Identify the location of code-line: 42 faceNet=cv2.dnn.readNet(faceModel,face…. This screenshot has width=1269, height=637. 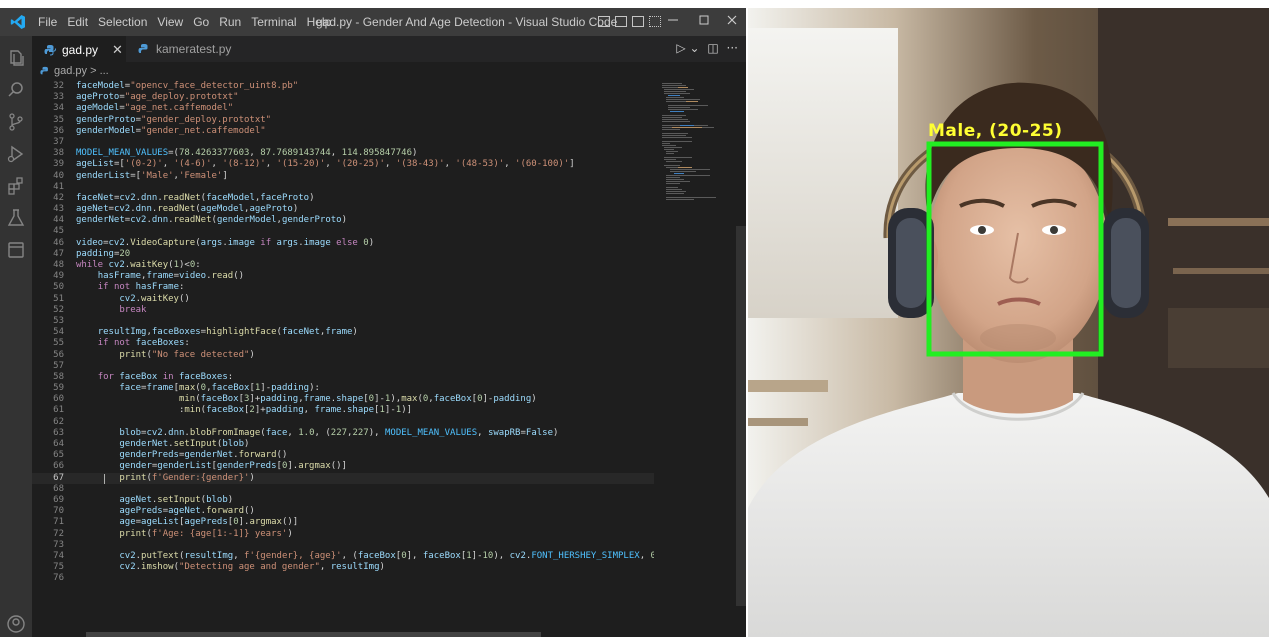
(343, 198).